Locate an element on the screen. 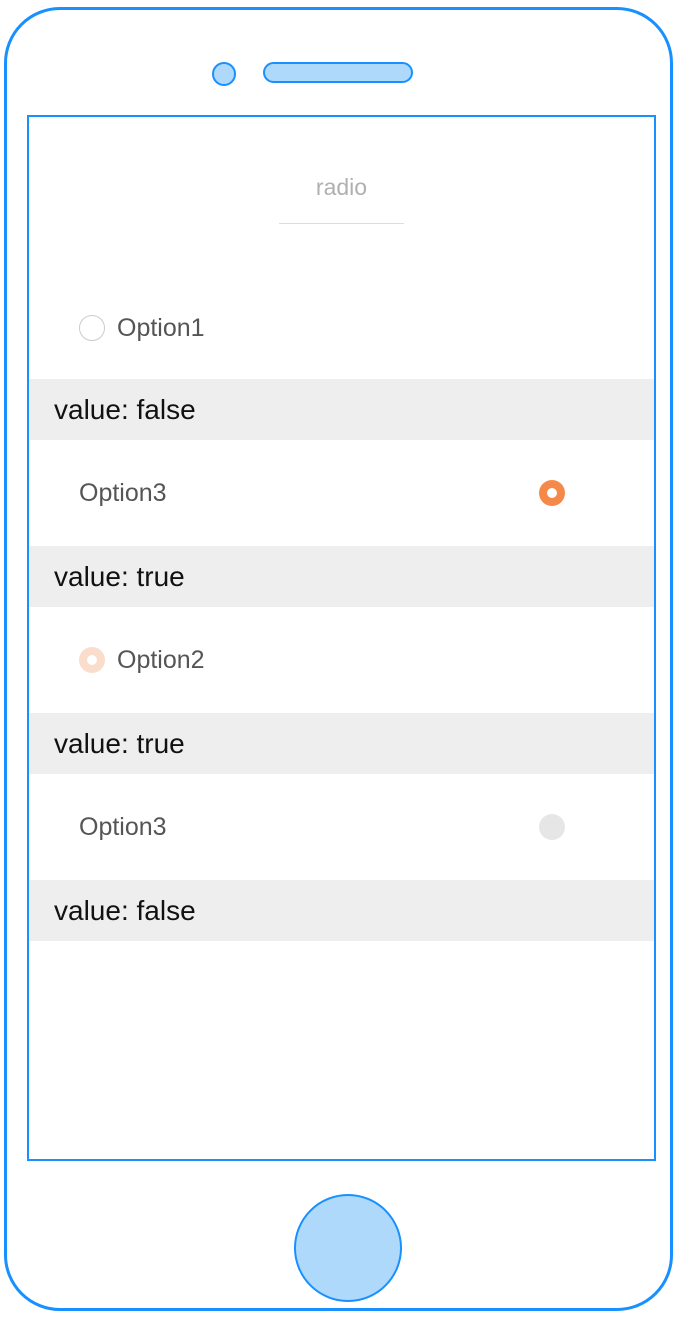 This screenshot has height=1321, width=681. page-title: radio is located at coordinates (341, 197).